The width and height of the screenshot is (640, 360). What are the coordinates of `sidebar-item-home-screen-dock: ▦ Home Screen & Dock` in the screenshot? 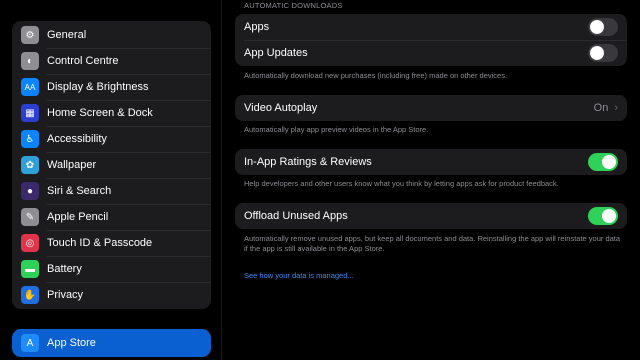 It's located at (111, 113).